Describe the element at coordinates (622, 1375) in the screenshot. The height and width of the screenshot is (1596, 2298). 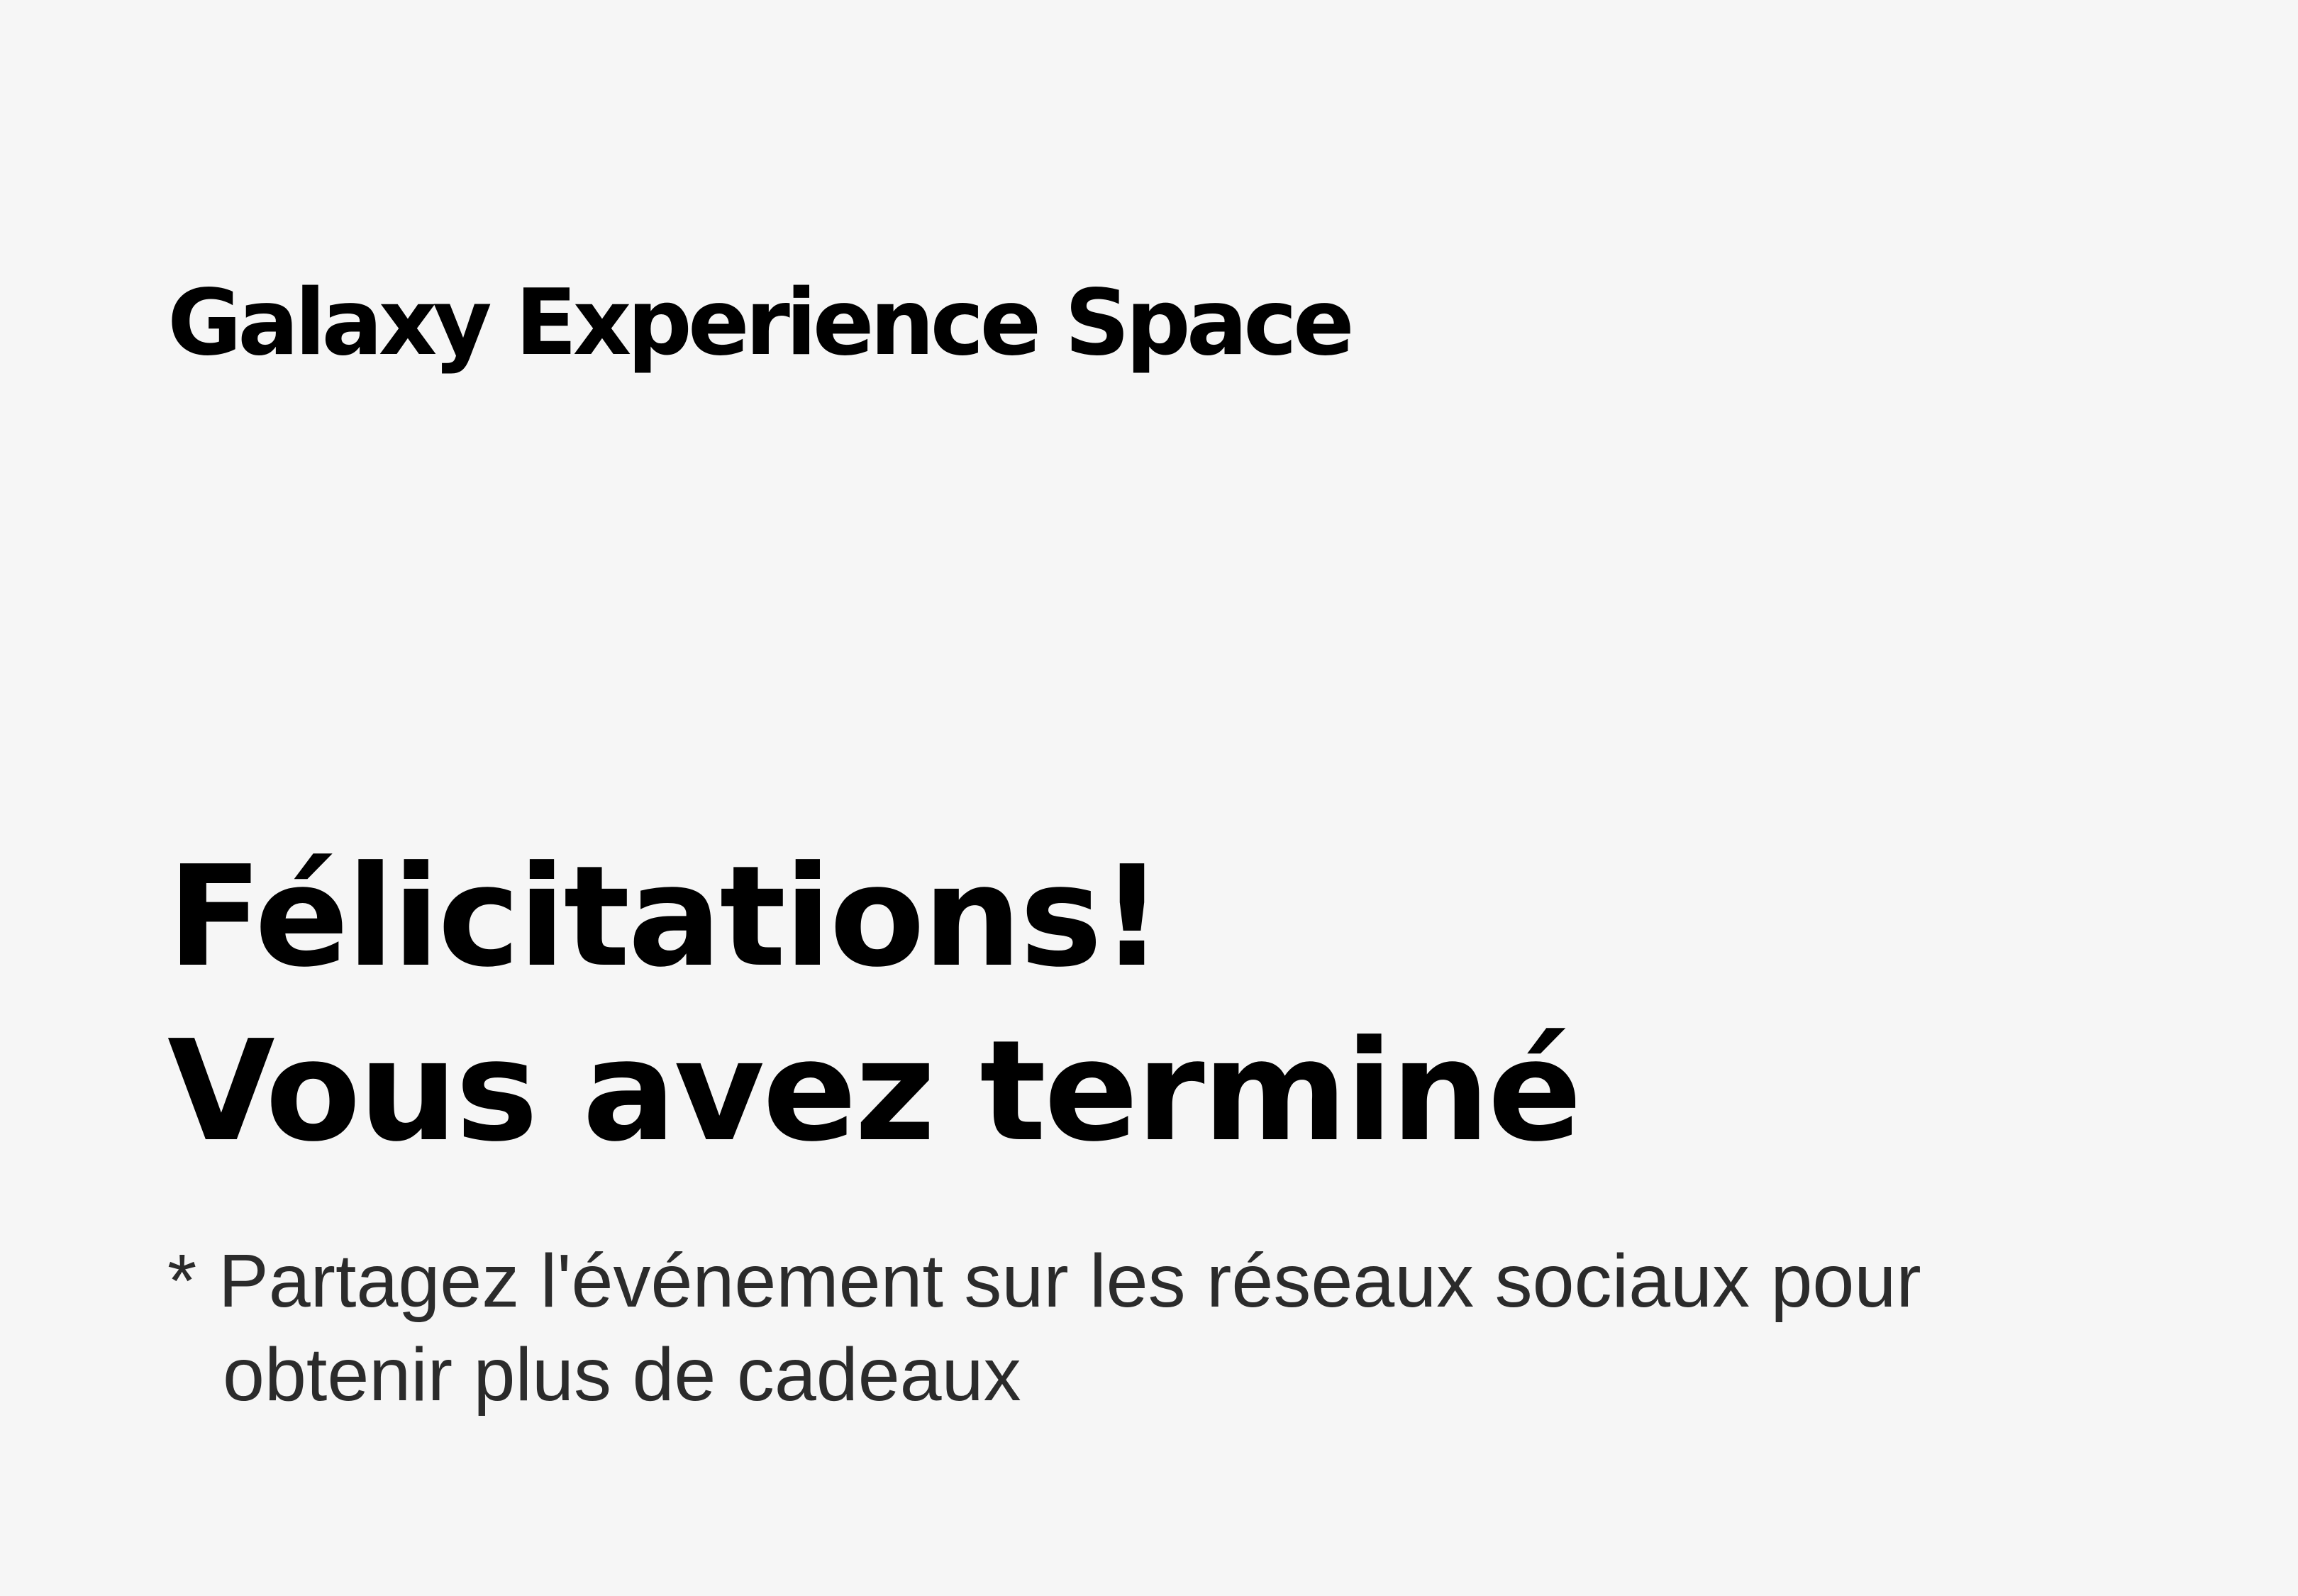
I see `note-line-2: obtenir plus de cadeaux` at that location.